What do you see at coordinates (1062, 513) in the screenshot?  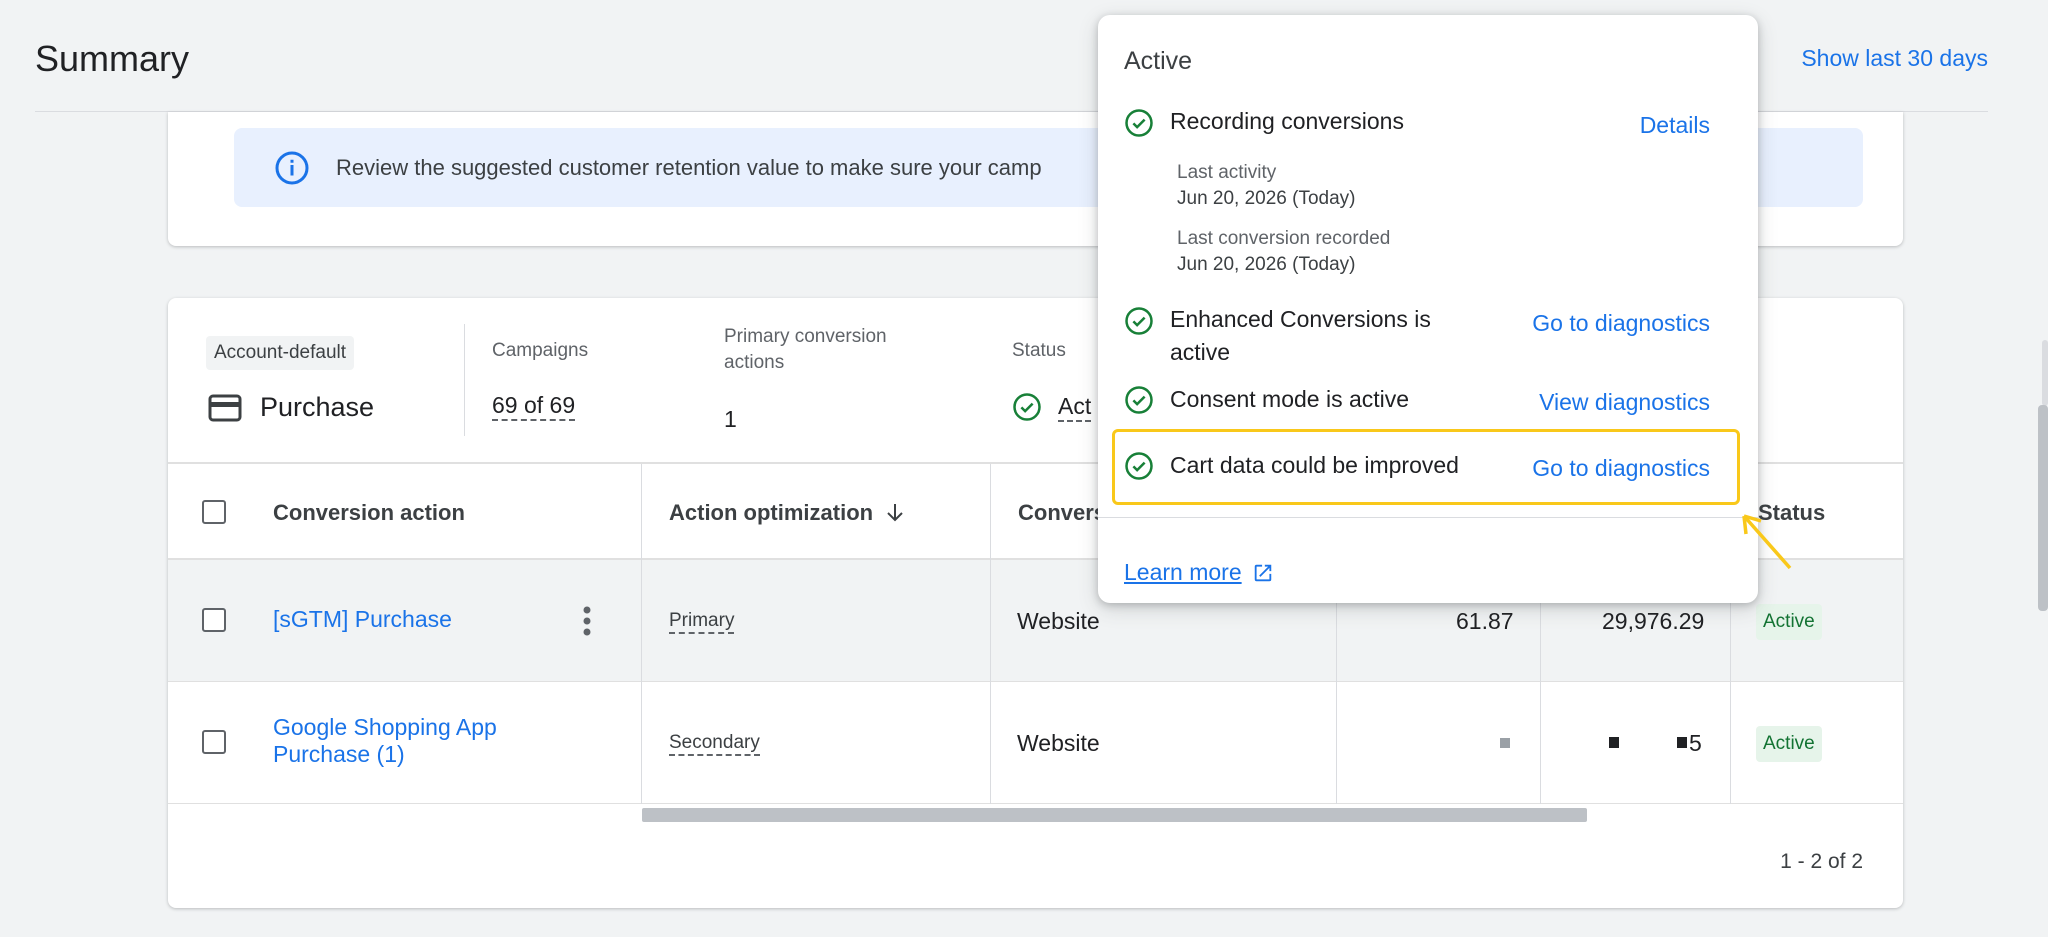 I see `header-conversion-source: Convers` at bounding box center [1062, 513].